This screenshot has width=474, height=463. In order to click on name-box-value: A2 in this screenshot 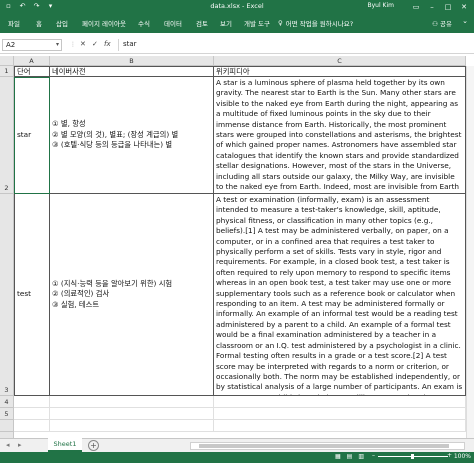, I will do `click(11, 45)`.